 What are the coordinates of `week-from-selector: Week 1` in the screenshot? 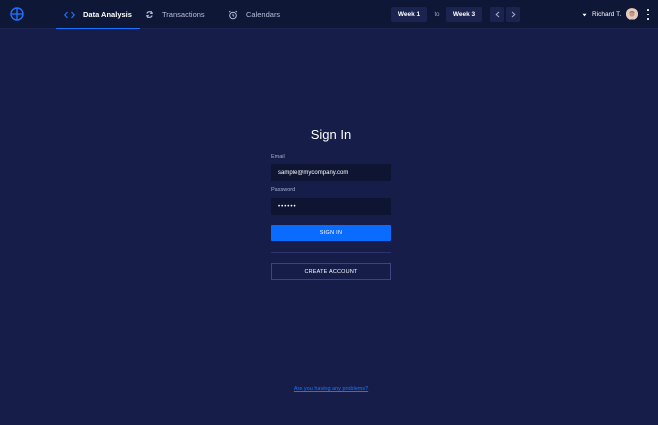 It's located at (409, 14).